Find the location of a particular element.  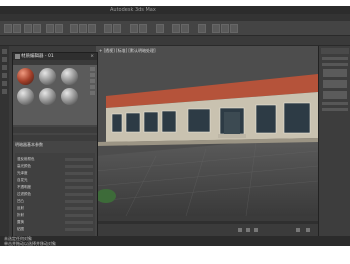

status-prompt: 单击并拖动以选择并移动对象 is located at coordinates (30, 243).